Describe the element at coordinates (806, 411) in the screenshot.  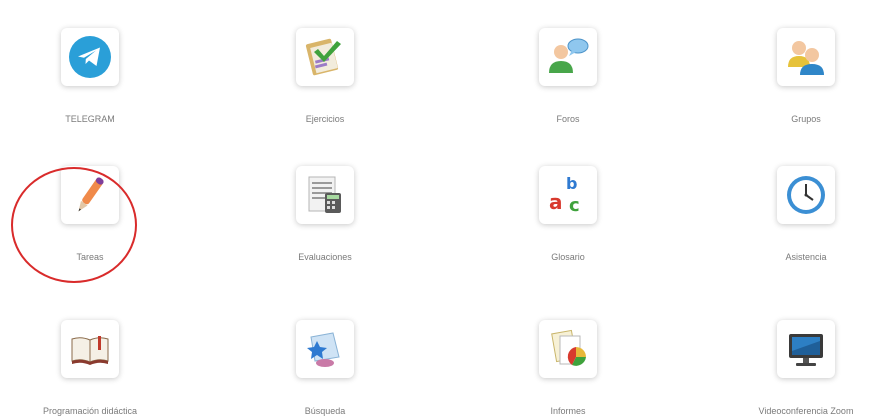
I see `tool-label: Videoconferencia Zoom` at that location.